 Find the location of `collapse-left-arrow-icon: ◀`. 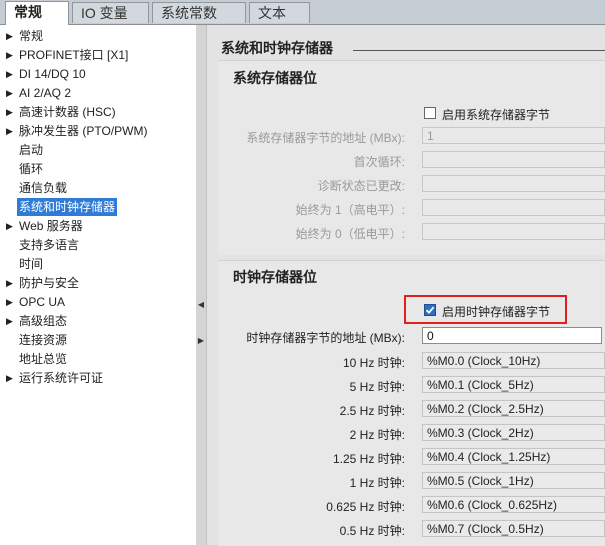

collapse-left-arrow-icon: ◀ is located at coordinates (201, 305).